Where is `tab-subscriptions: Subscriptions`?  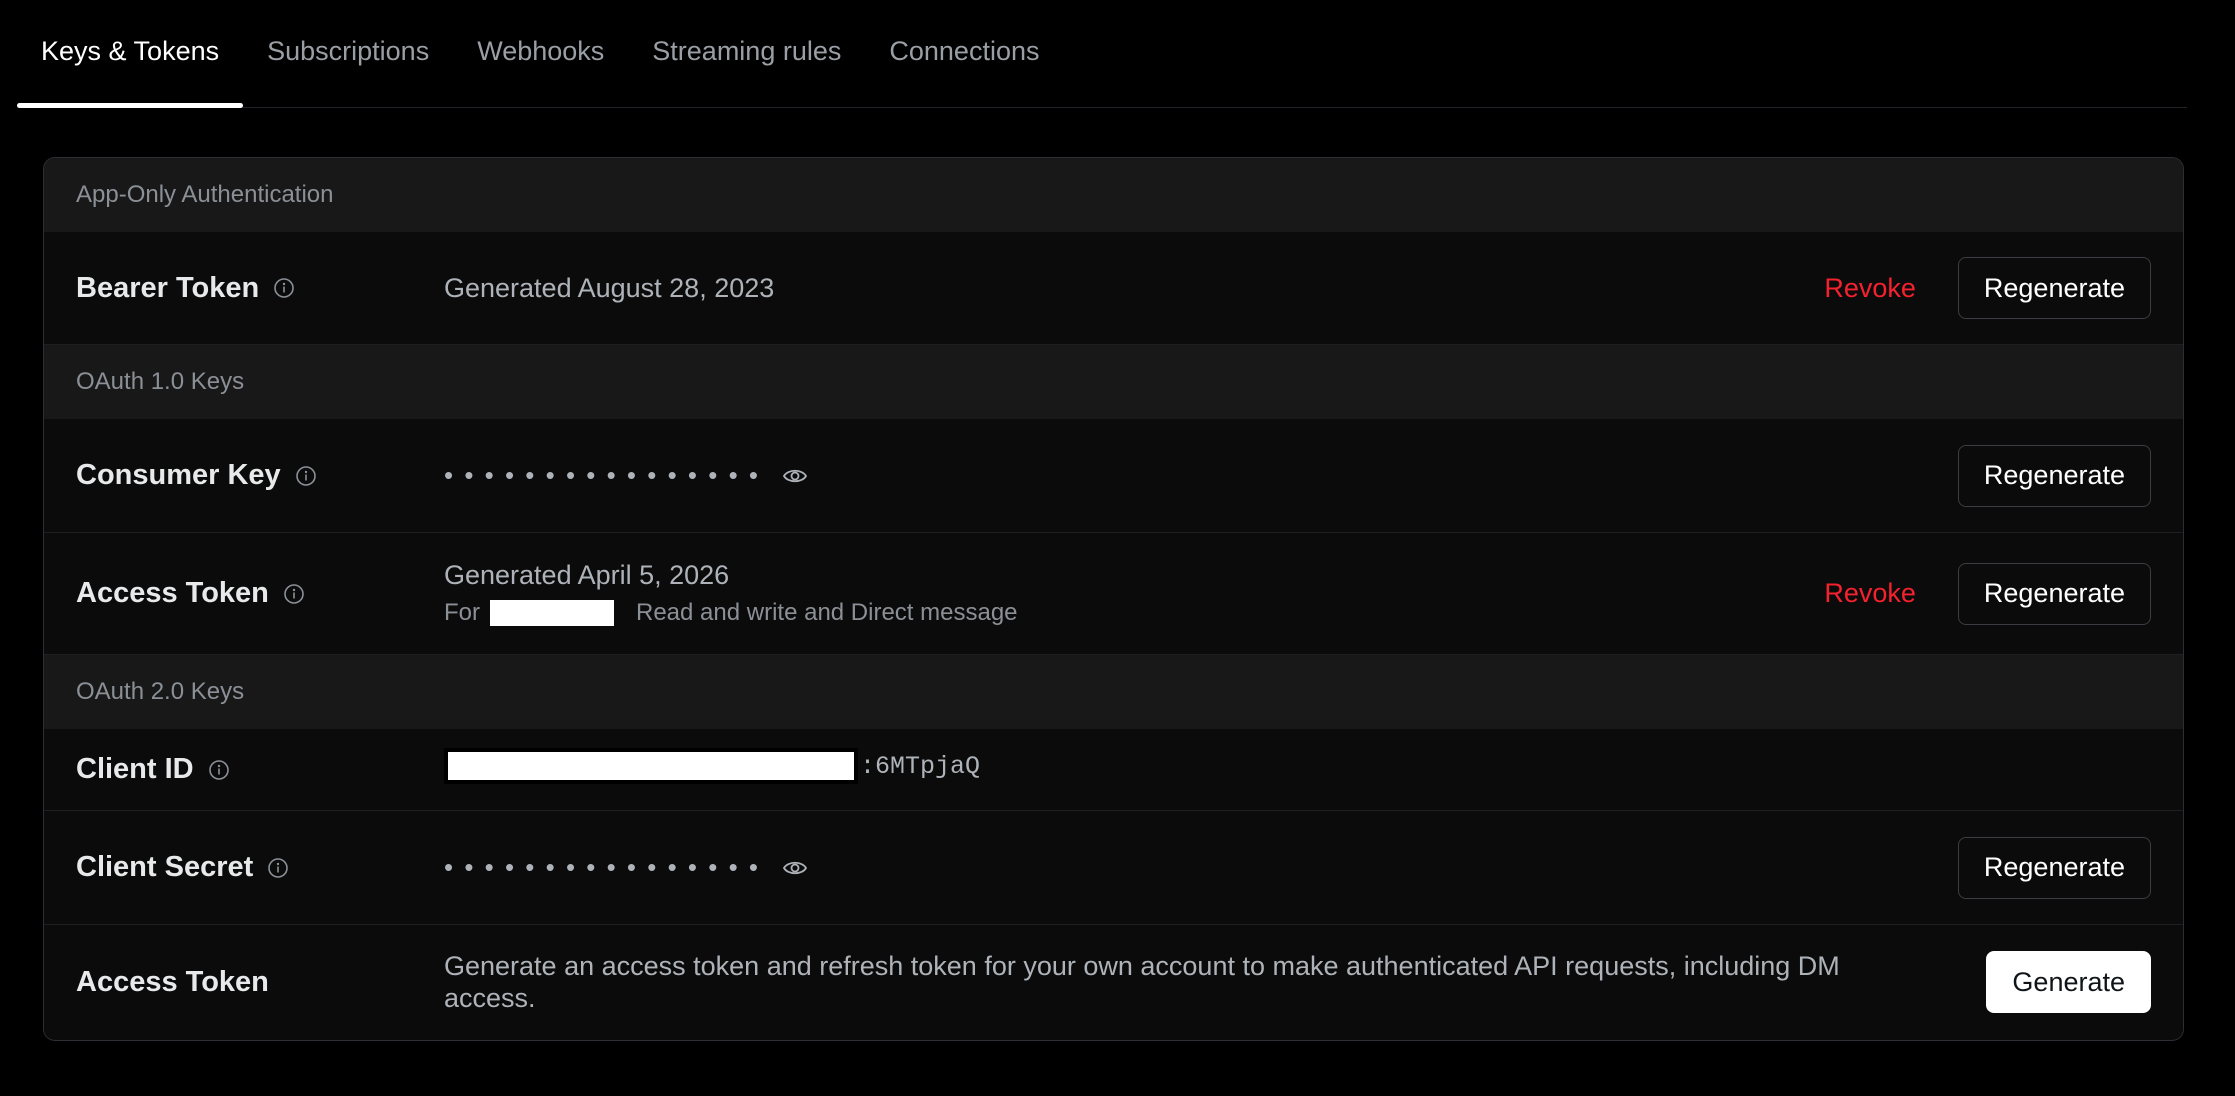
tab-subscriptions: Subscriptions is located at coordinates (348, 53).